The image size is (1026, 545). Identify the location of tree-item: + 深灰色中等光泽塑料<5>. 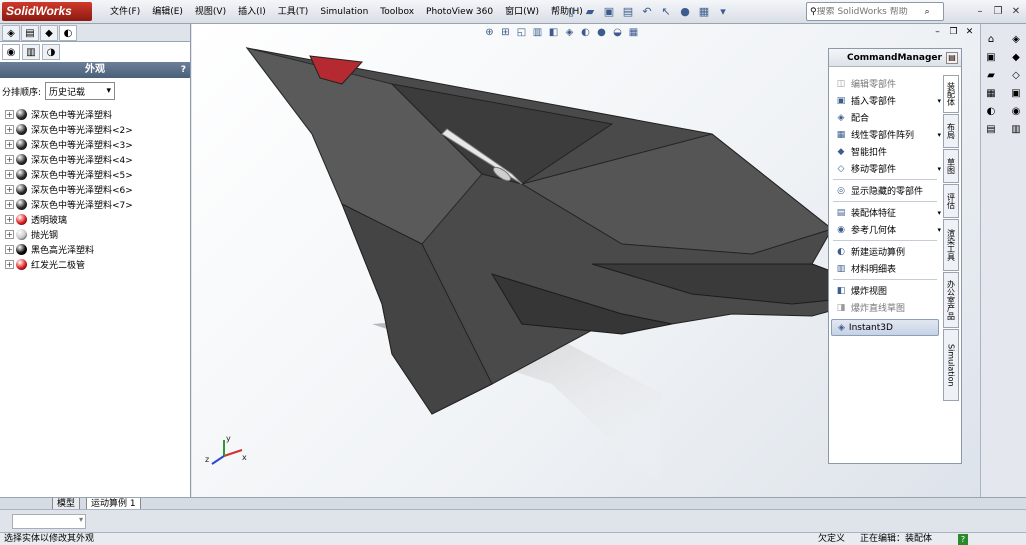
(95, 174).